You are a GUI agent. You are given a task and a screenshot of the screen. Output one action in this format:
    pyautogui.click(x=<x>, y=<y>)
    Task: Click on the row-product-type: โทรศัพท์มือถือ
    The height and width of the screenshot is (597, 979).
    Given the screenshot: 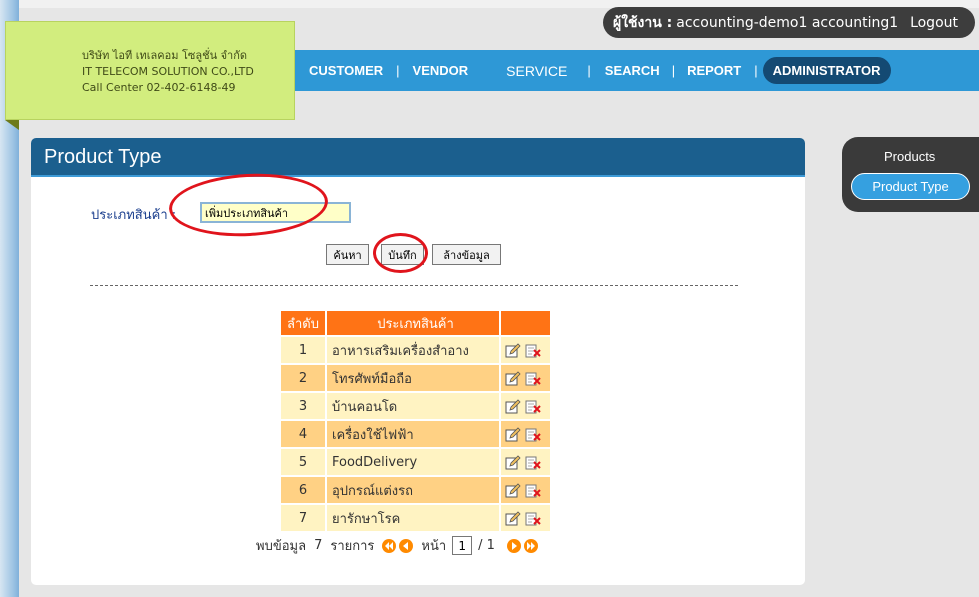 What is the action you would take?
    pyautogui.click(x=413, y=378)
    